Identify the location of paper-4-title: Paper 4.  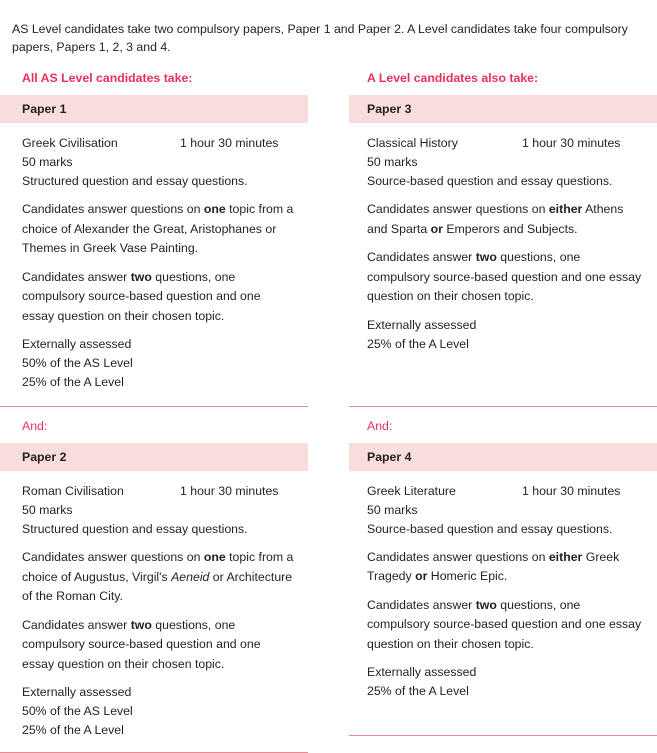
(389, 456).